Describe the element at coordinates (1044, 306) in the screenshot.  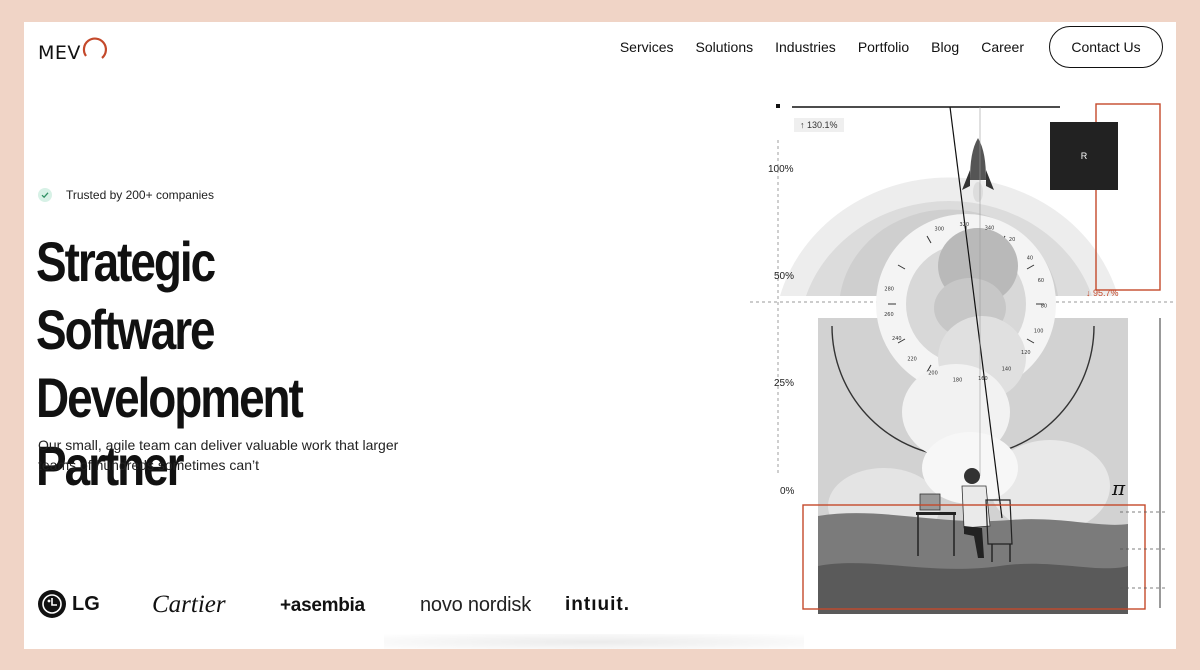
I see `dial-tick-label: 80` at that location.